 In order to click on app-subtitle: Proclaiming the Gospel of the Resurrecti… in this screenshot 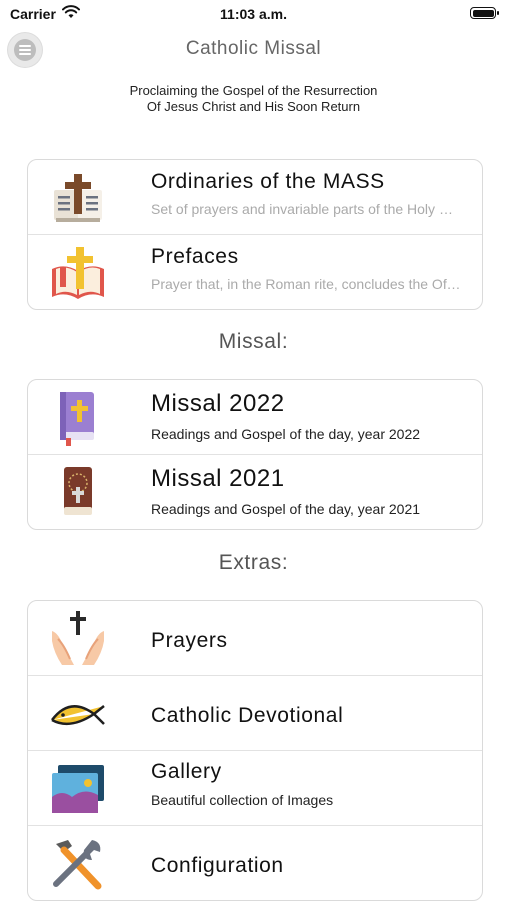, I will do `click(253, 99)`.